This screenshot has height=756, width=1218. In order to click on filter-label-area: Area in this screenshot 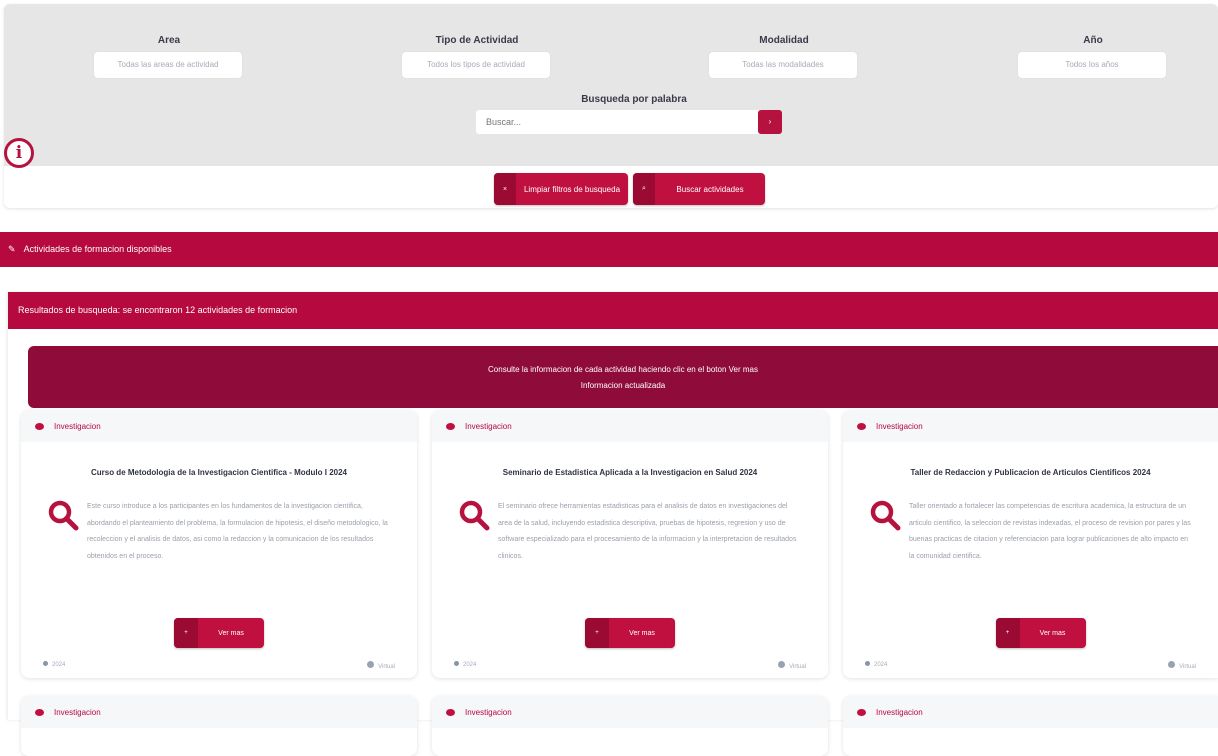, I will do `click(169, 40)`.